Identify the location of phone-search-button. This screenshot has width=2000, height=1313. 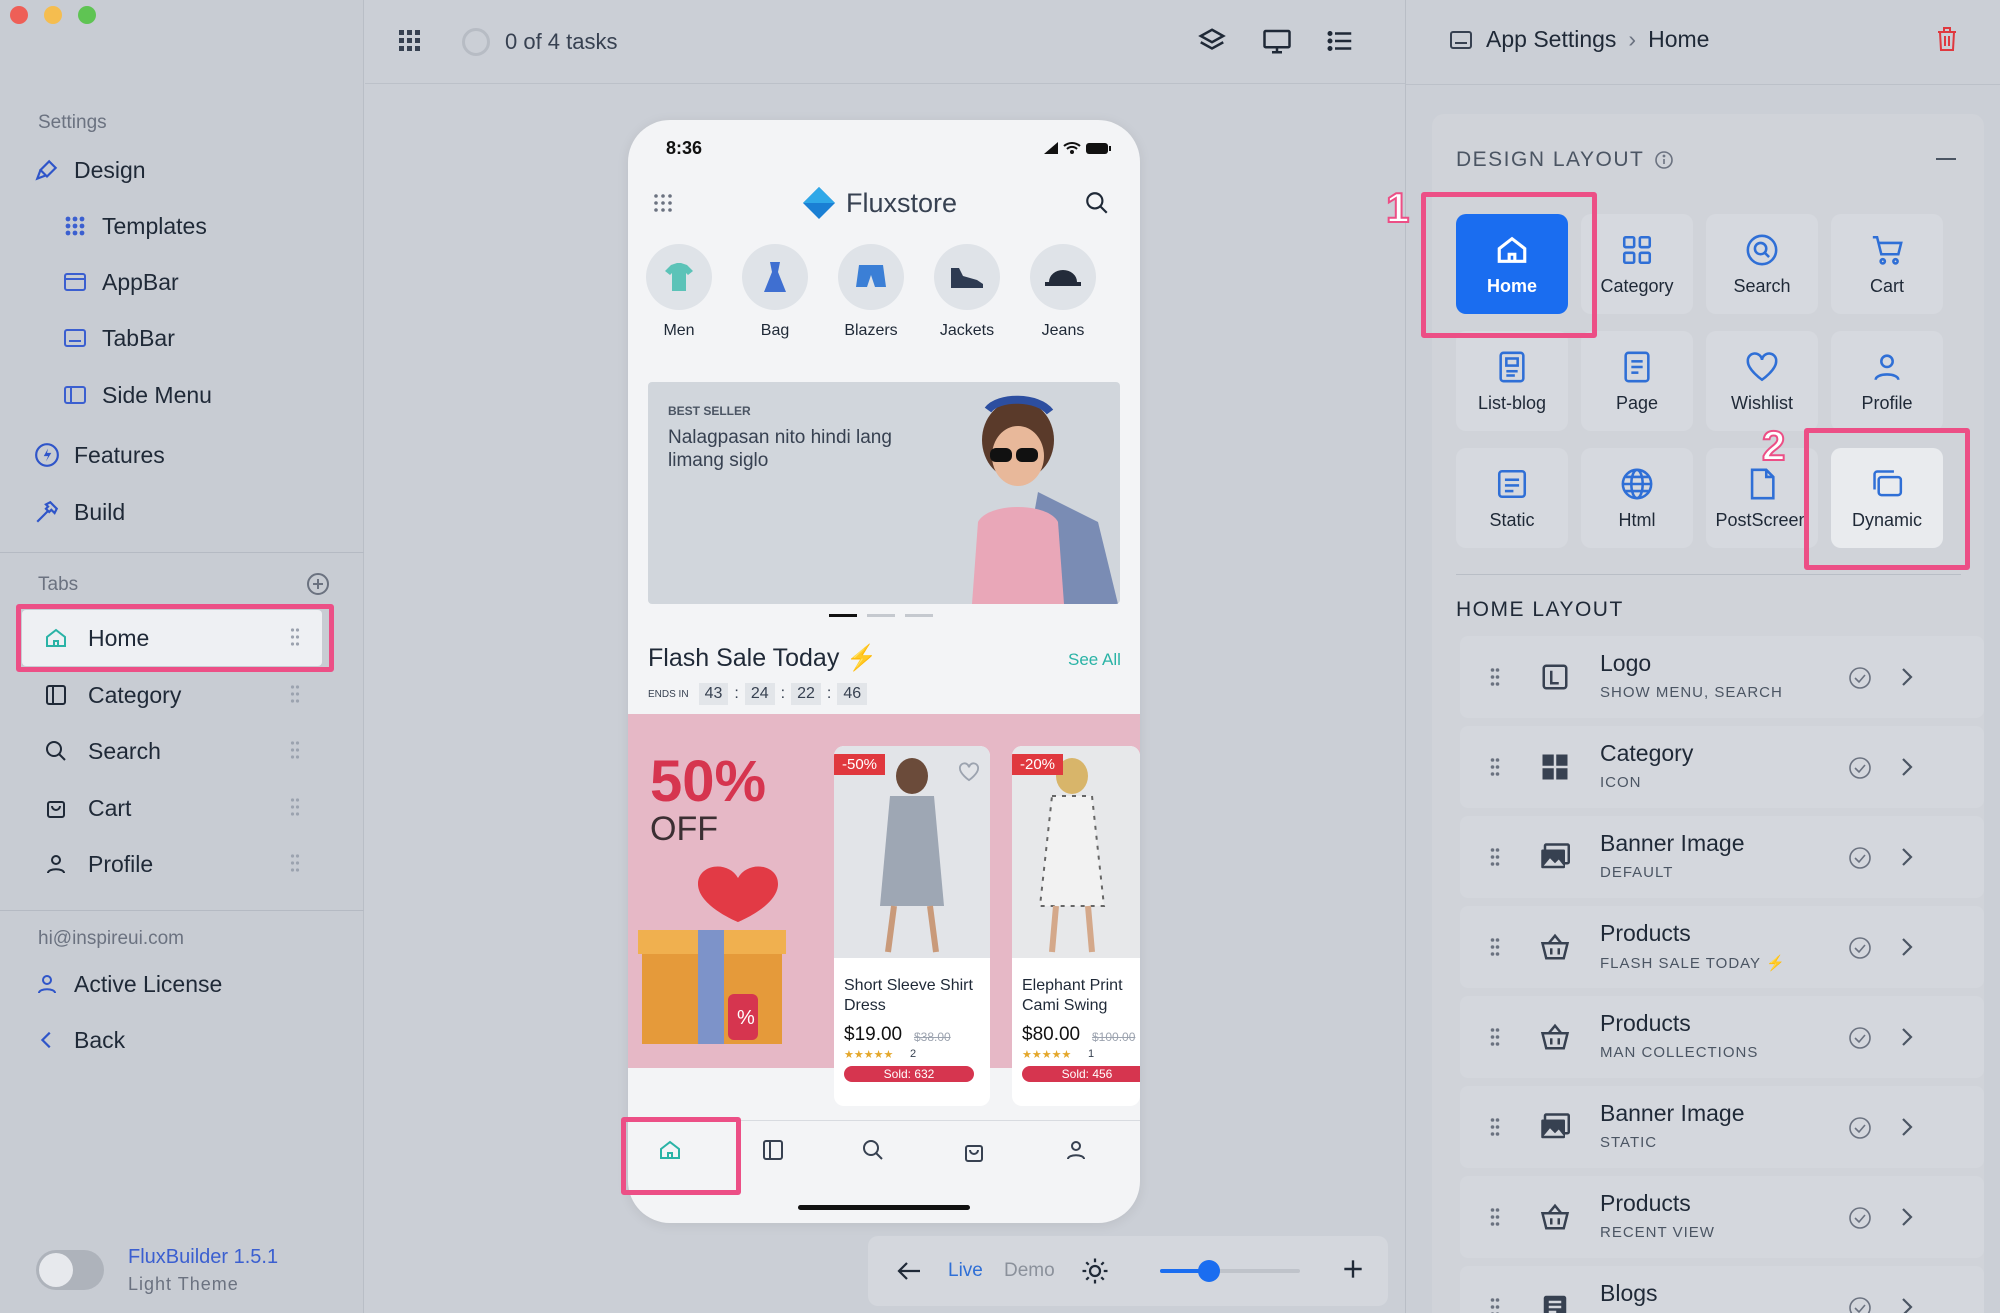
(1097, 203).